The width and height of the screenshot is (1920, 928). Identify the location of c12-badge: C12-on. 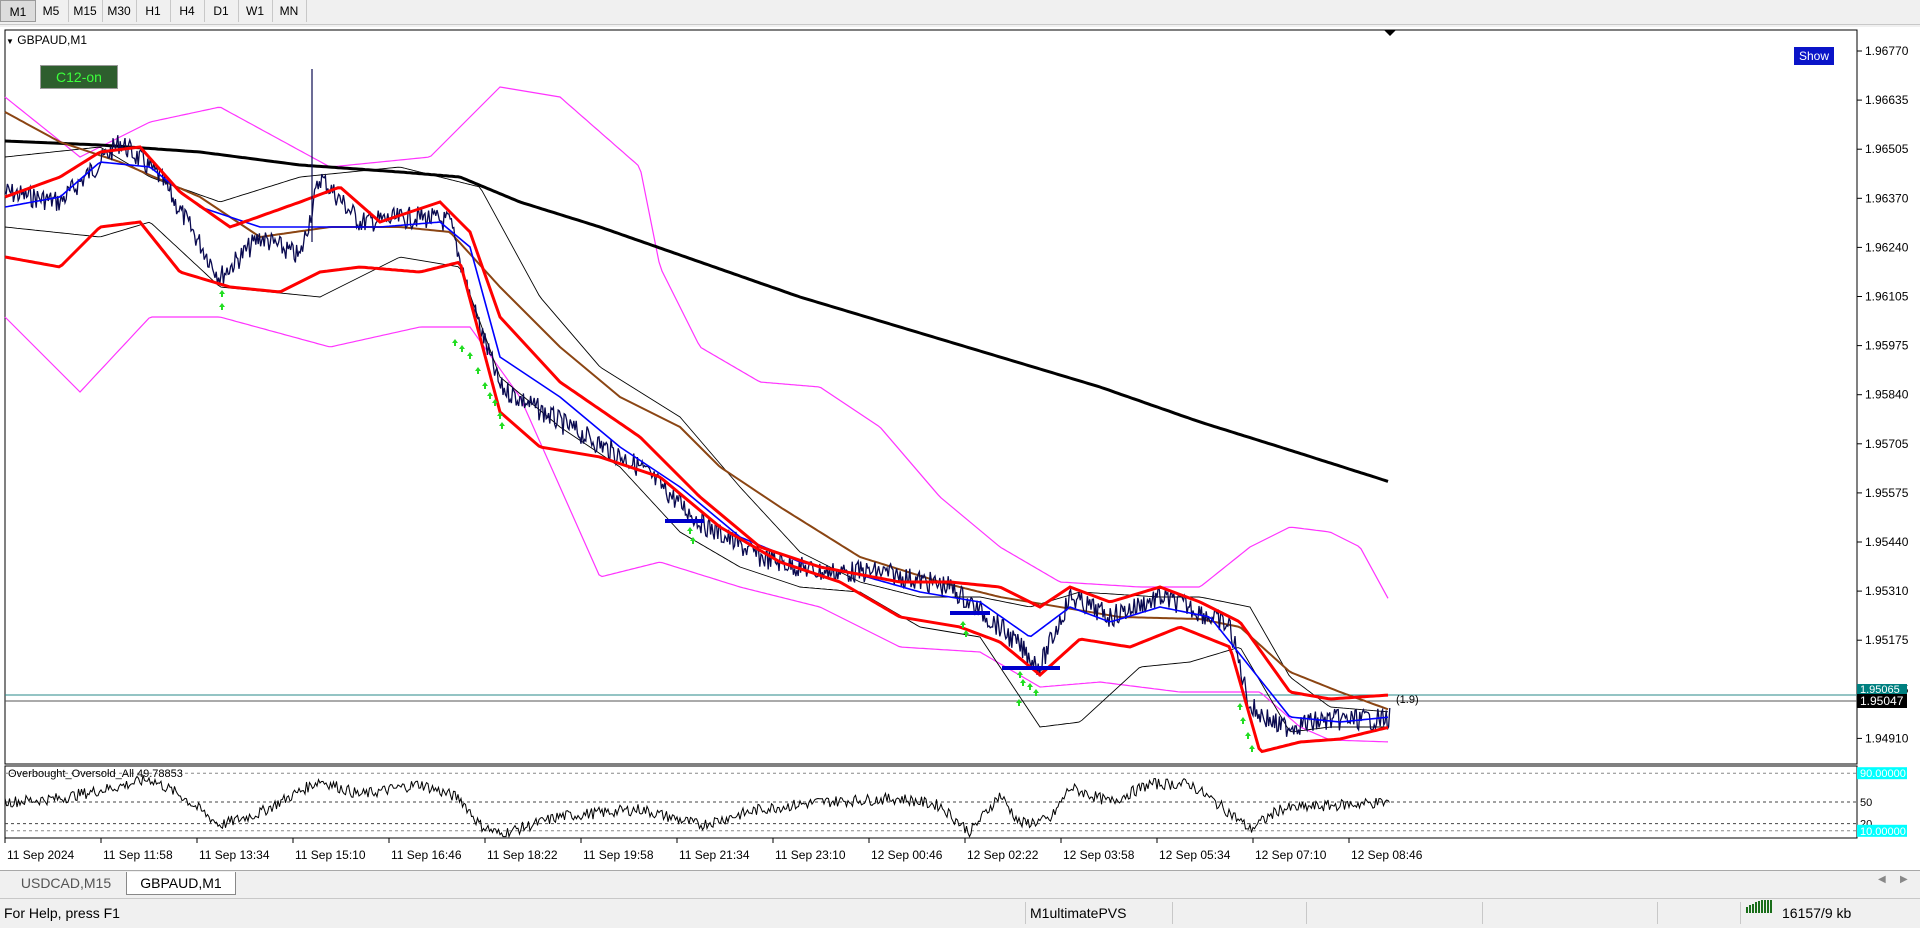
(79, 77).